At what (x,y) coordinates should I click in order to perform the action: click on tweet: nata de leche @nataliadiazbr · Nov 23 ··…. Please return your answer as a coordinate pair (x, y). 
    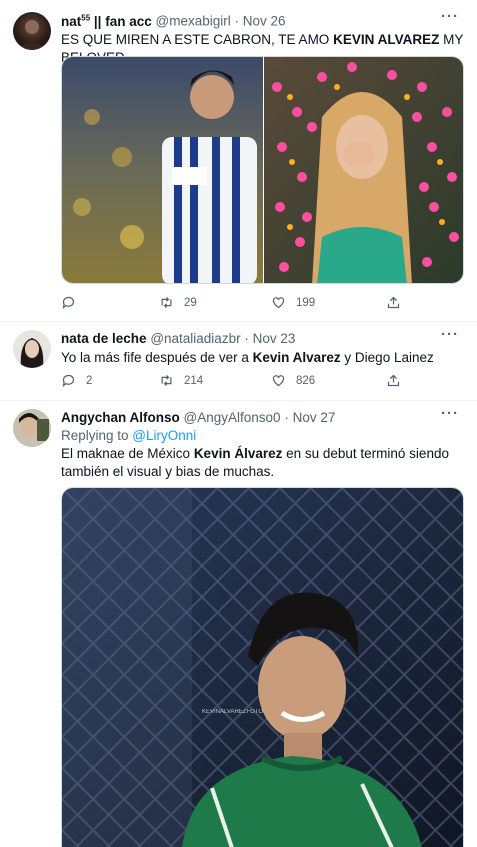
    Looking at the image, I should click on (238, 361).